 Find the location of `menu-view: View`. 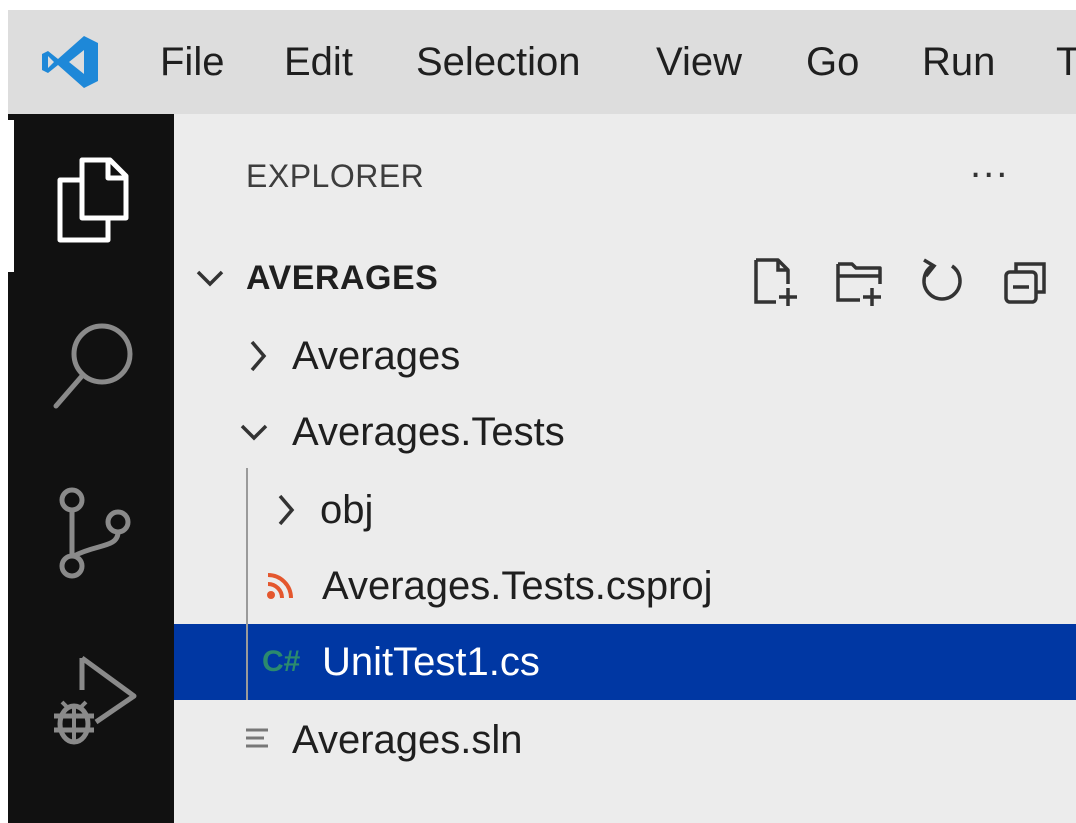

menu-view: View is located at coordinates (699, 62).